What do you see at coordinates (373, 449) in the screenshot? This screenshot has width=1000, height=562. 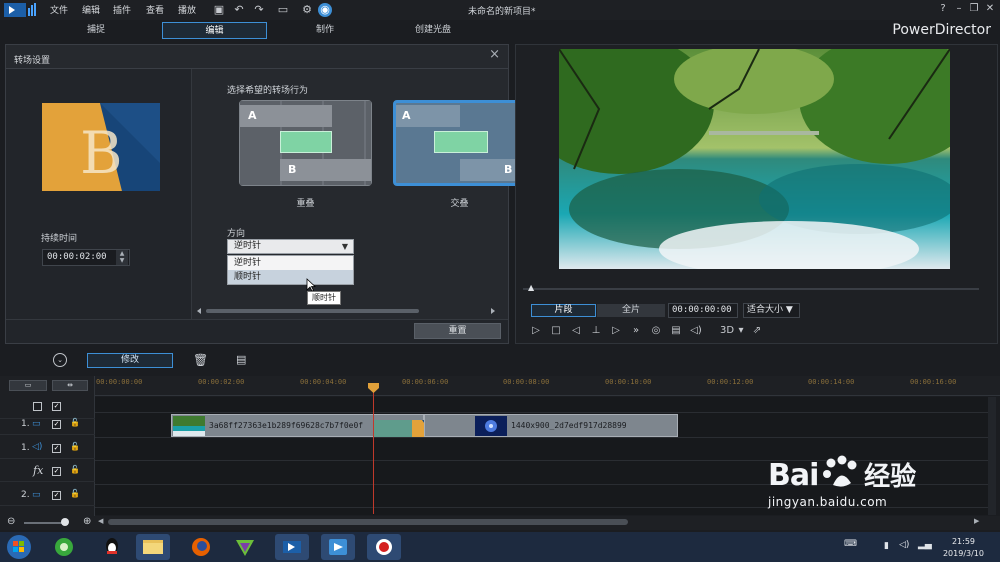 I see `playhead-line` at bounding box center [373, 449].